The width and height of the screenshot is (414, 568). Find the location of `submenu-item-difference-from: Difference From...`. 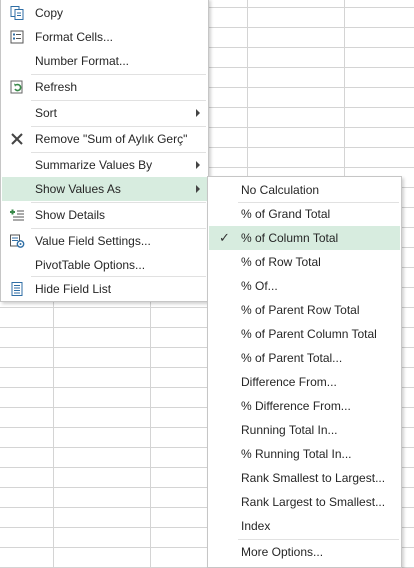

submenu-item-difference-from: Difference From... is located at coordinates (304, 382).